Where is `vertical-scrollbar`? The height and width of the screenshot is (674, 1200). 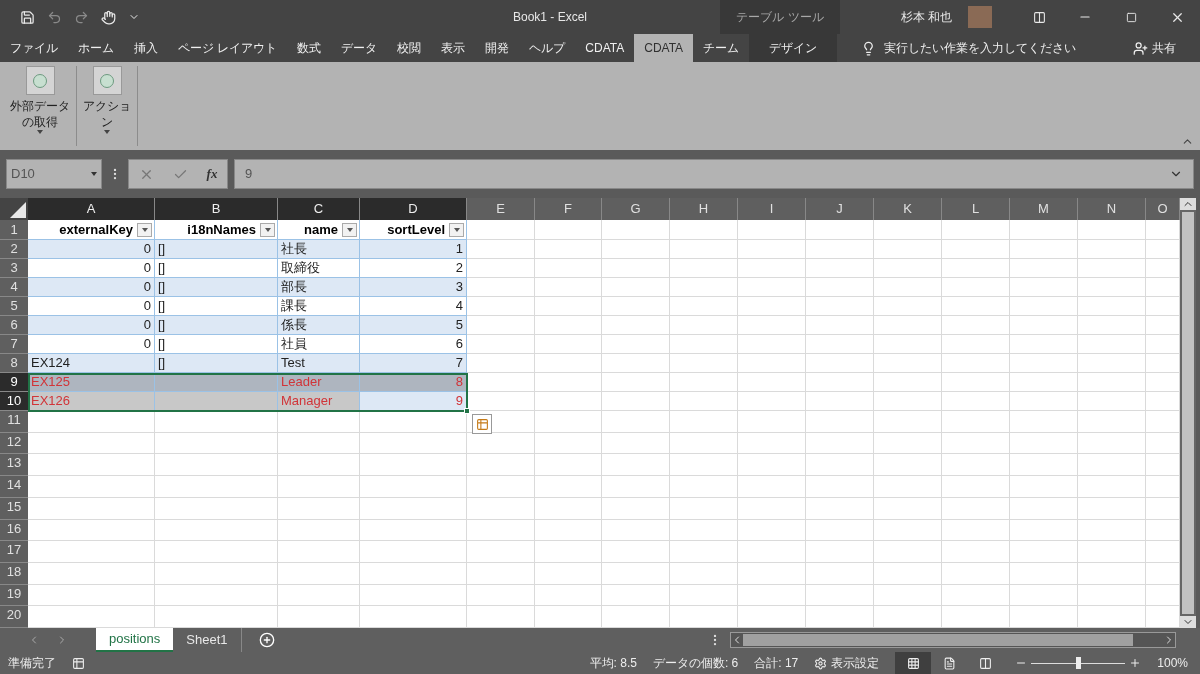
vertical-scrollbar is located at coordinates (1188, 413).